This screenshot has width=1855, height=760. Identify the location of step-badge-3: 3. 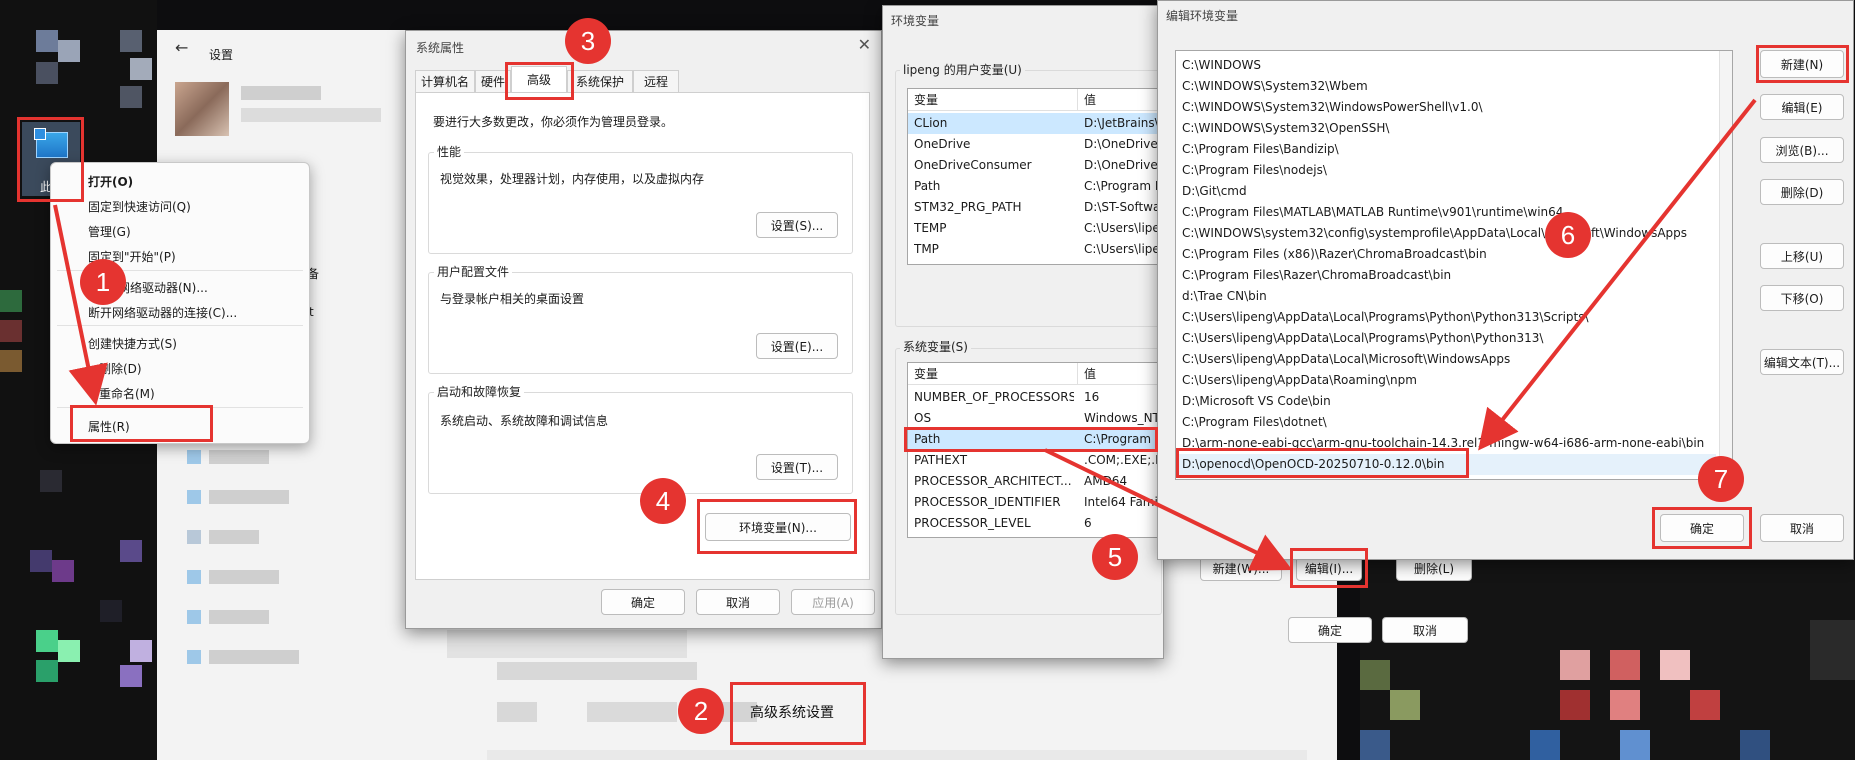
(588, 41).